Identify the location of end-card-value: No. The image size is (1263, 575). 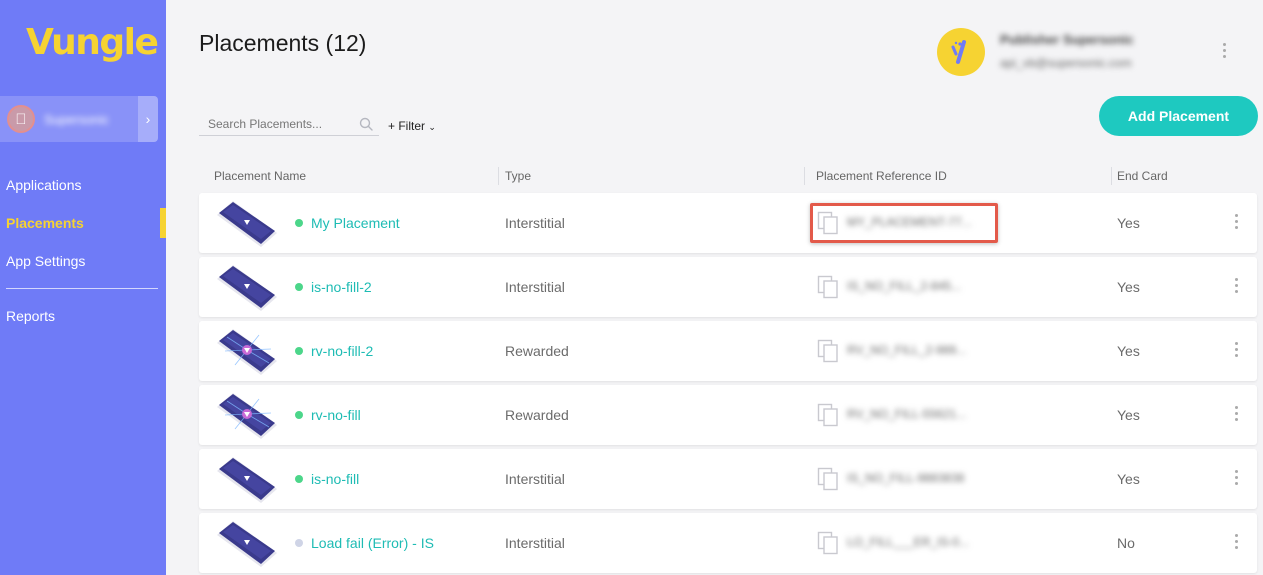
(1126, 543).